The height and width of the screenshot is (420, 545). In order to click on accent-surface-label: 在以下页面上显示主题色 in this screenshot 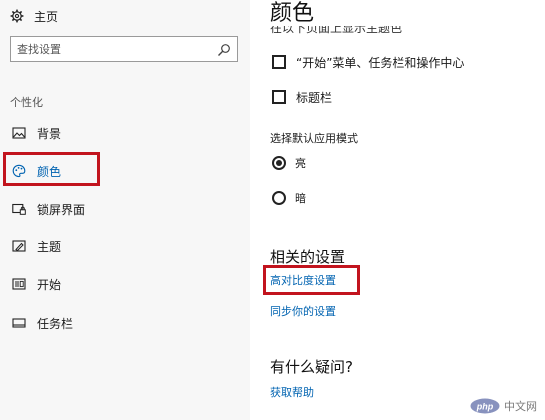, I will do `click(336, 30)`.